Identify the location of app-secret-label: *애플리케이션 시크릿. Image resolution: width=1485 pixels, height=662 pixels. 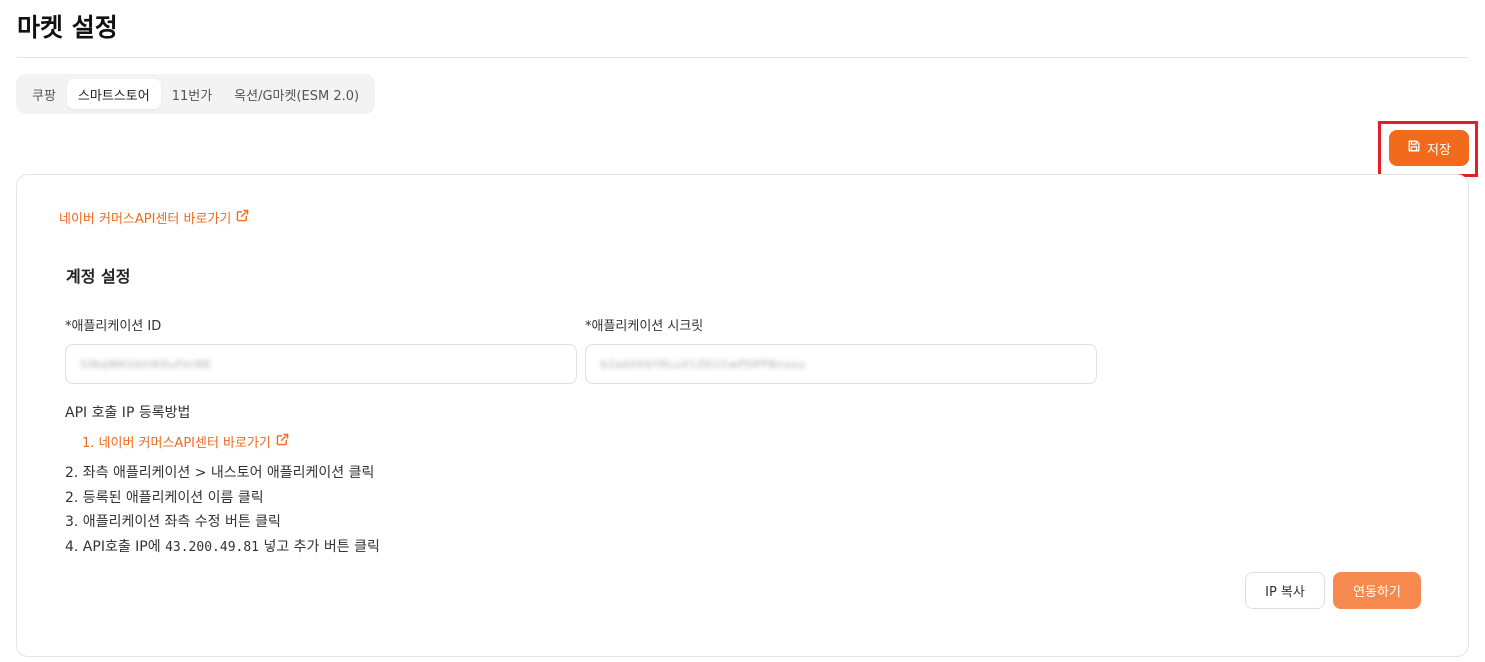
(644, 326).